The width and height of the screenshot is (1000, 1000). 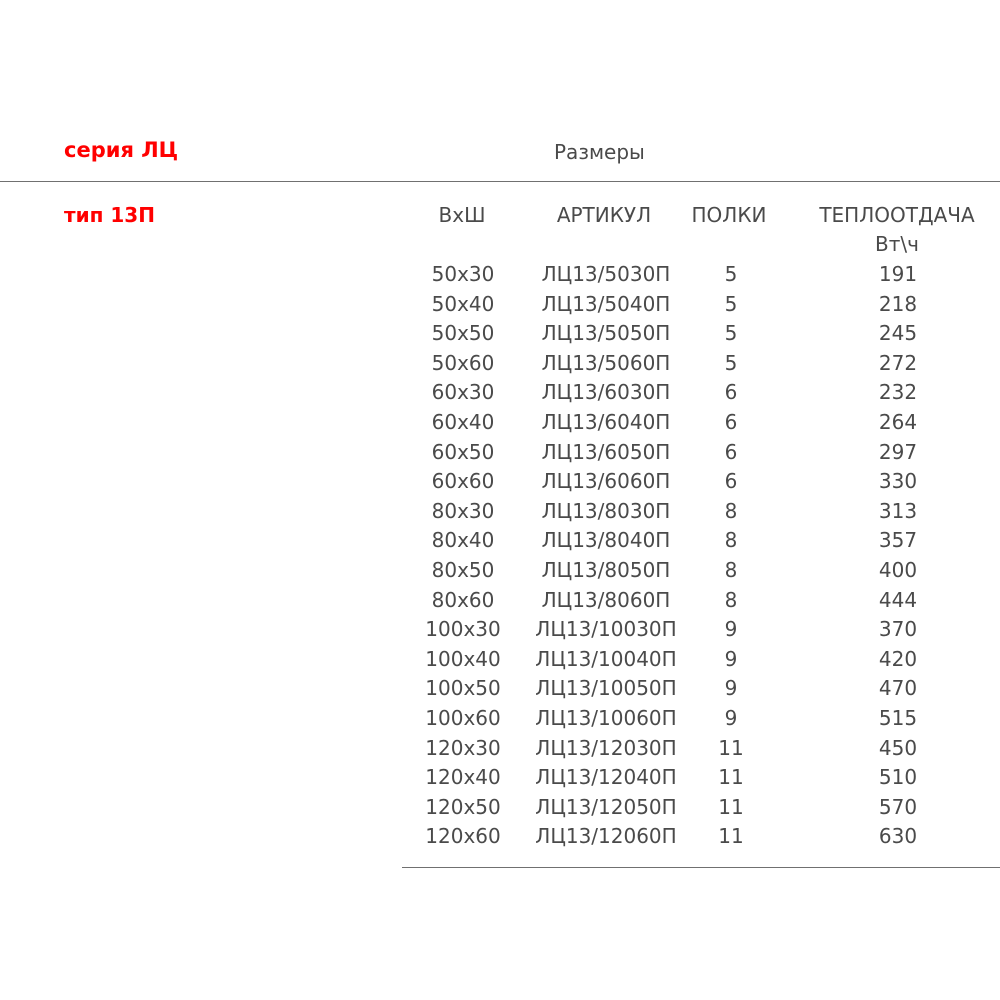 I want to click on table-row: 60х30 ЛЦ13/6030П 6 232, so click(x=500, y=393).